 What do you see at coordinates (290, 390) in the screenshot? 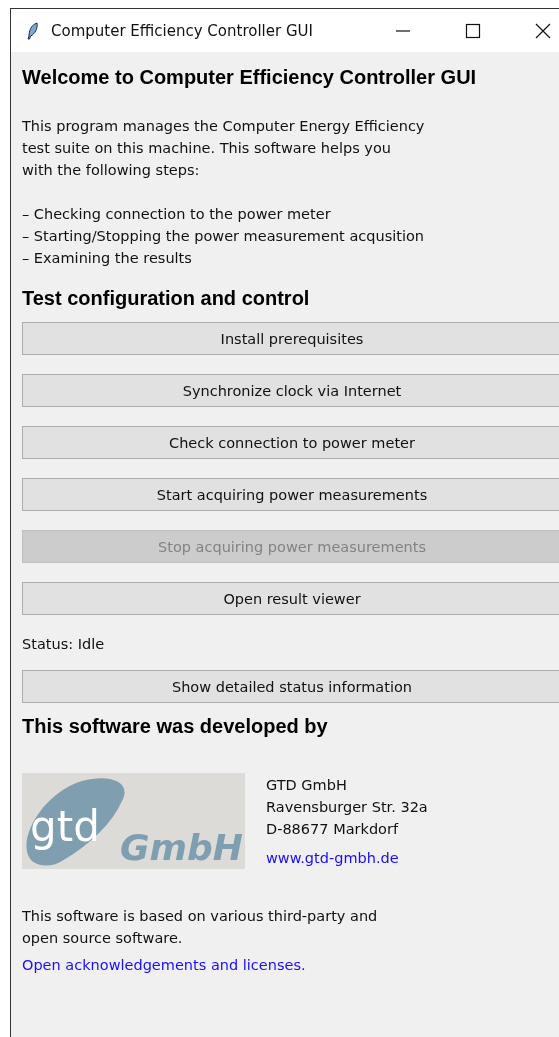
I see `action-button: Synchronize clock via Internet` at bounding box center [290, 390].